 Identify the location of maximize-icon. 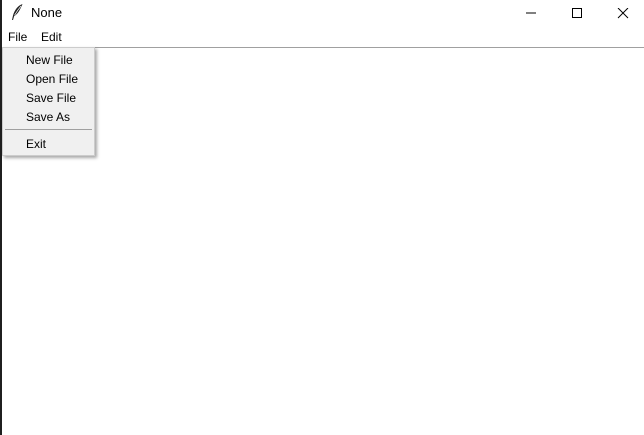
(577, 13).